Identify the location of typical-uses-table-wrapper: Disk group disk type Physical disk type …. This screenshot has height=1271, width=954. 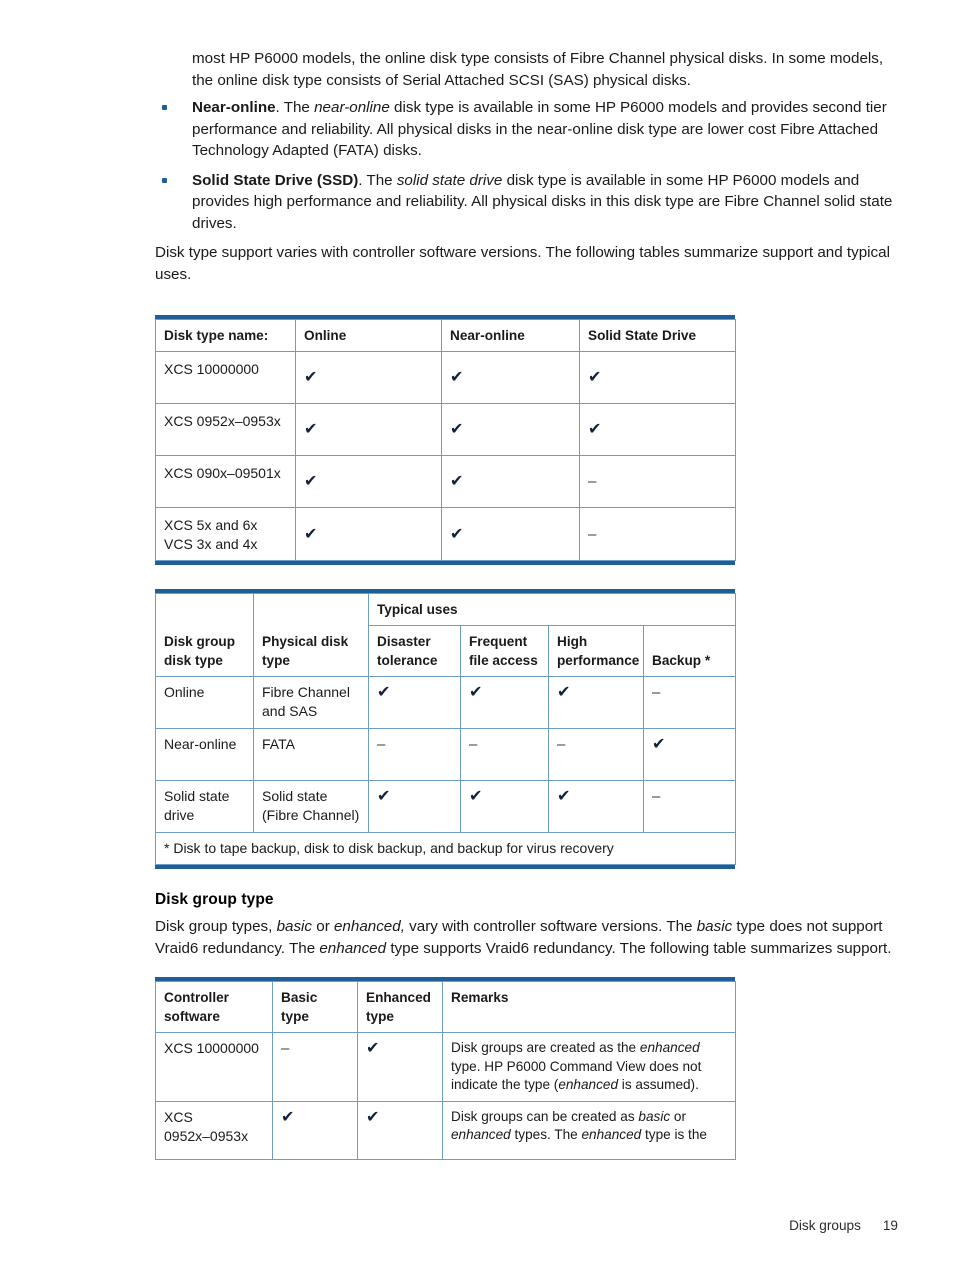
(445, 729).